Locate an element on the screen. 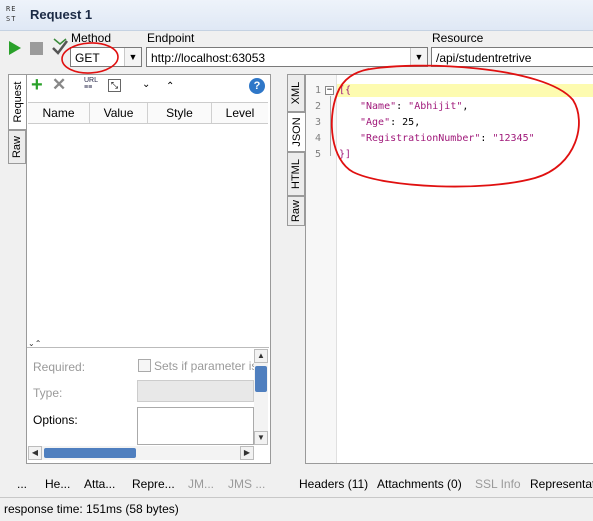 Image resolution: width=593 pixels, height=521 pixels. params-table-header: Name Value Style Level is located at coordinates (148, 113).